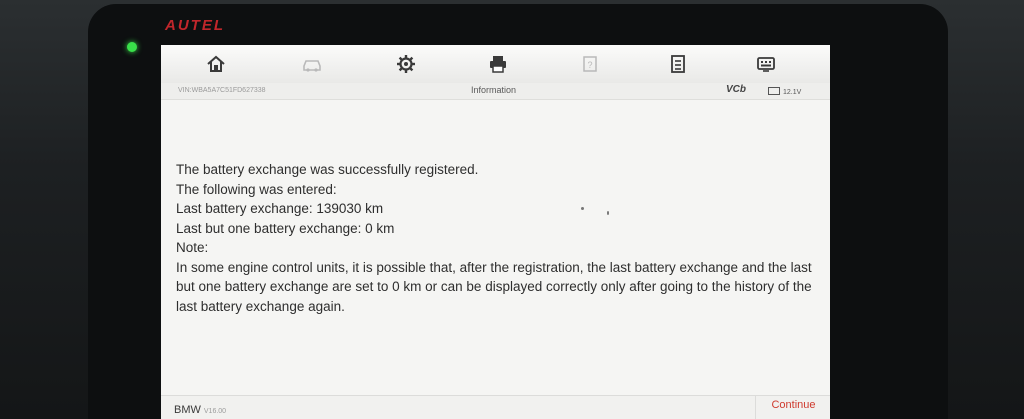 This screenshot has width=1024, height=419. I want to click on voltage-value: 12.1V, so click(792, 92).